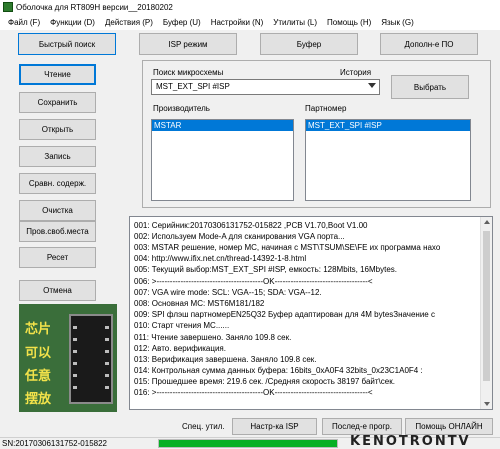  Describe the element at coordinates (129, 22) in the screenshot. I see `menu-actions: Действия (P)` at that location.